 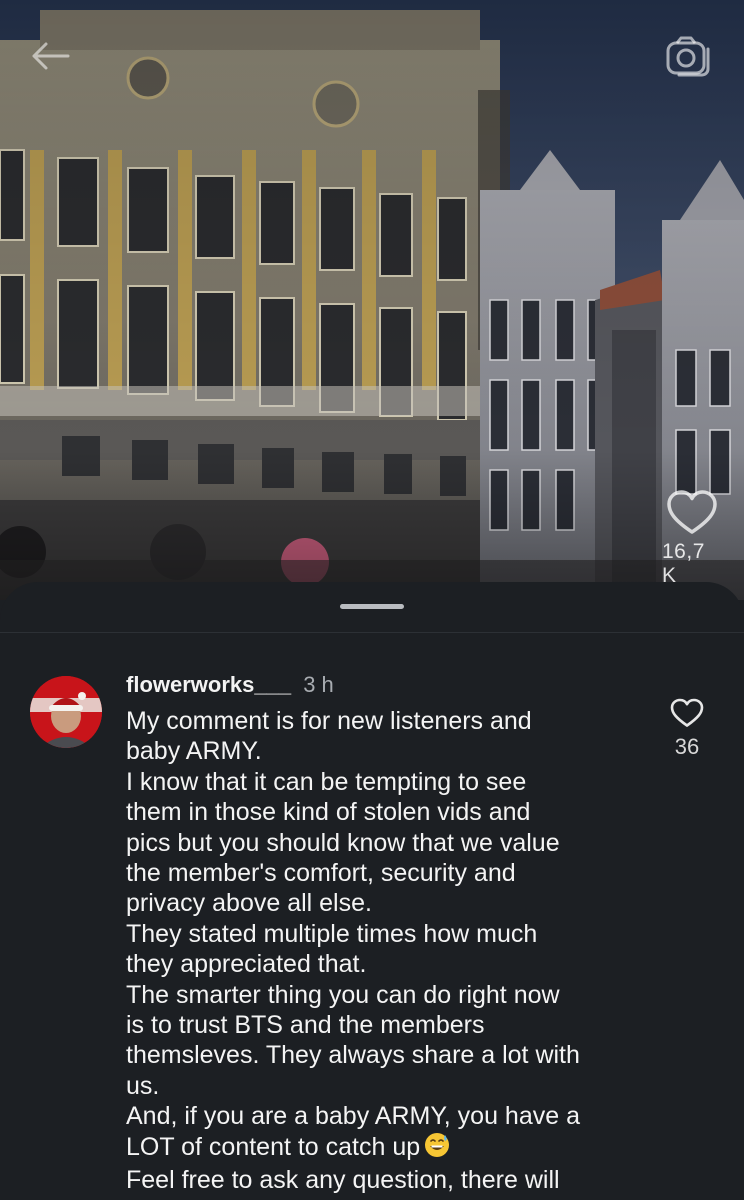 I want to click on camera-icon, so click(x=688, y=56).